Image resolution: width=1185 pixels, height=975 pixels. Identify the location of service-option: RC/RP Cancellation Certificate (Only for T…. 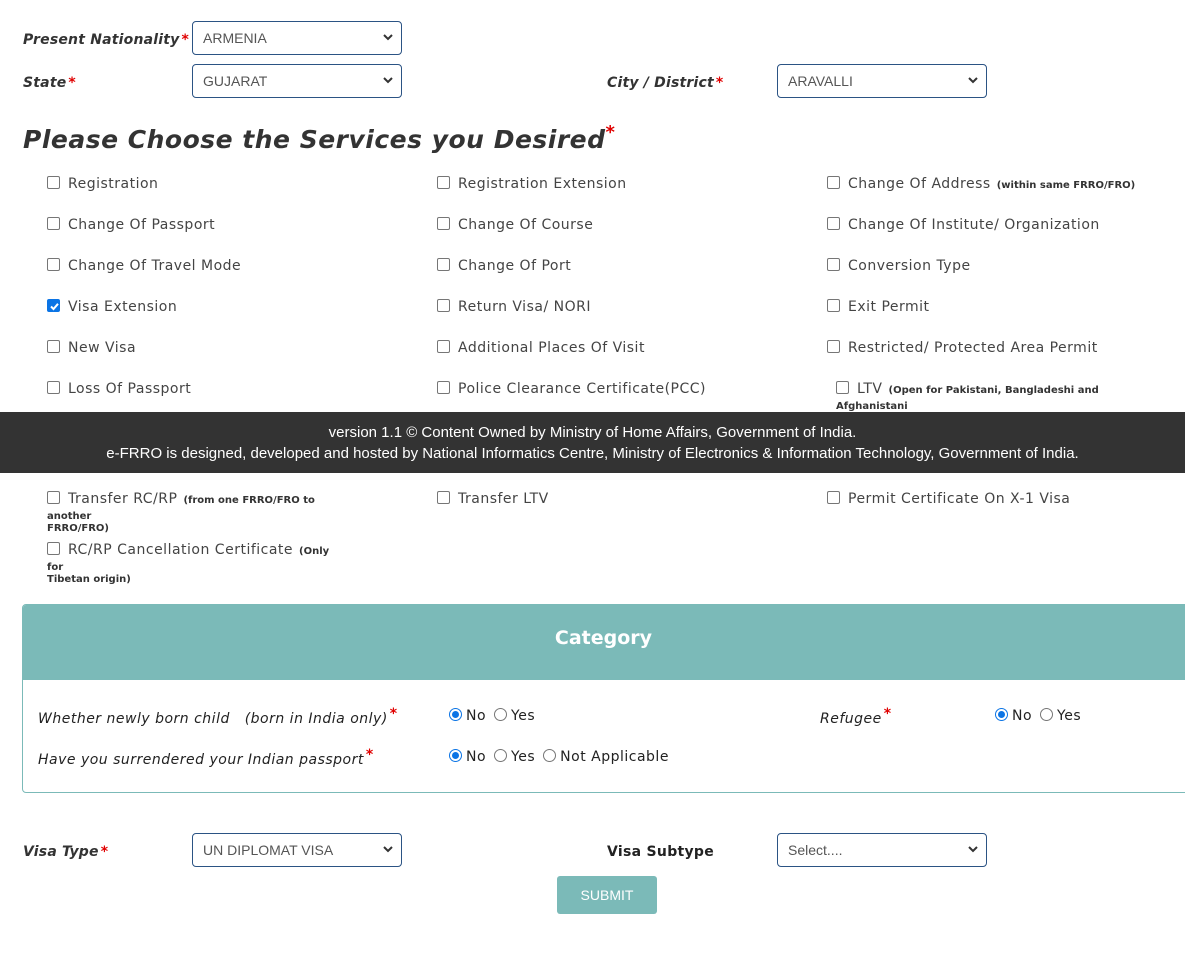
(197, 563).